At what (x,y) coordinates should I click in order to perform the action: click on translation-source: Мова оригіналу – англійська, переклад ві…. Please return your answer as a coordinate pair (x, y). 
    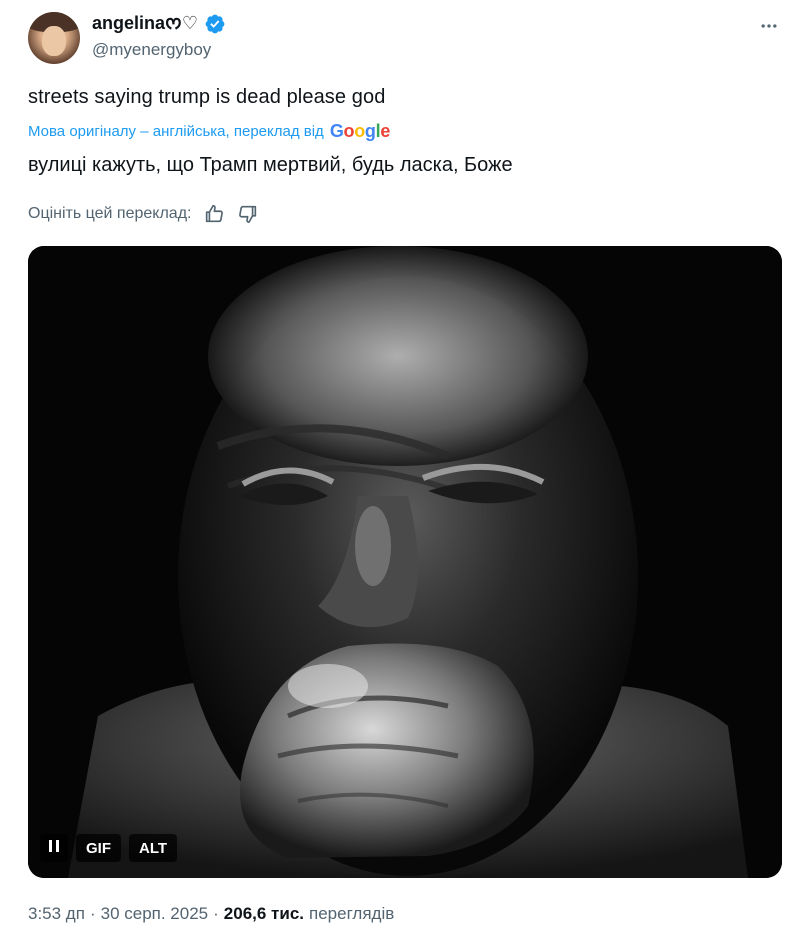
    Looking at the image, I should click on (209, 131).